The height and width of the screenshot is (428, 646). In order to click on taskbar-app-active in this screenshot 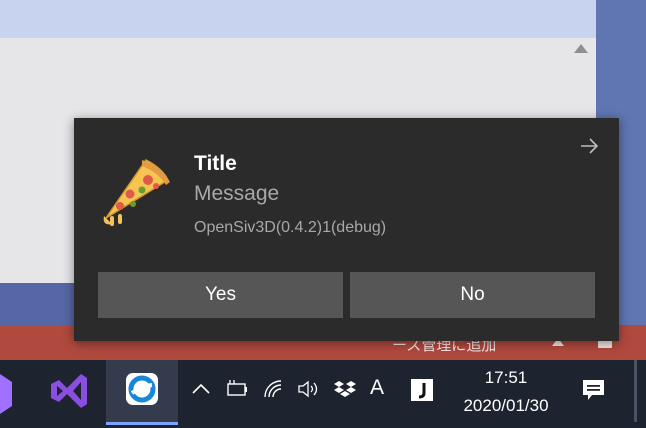, I will do `click(142, 392)`.